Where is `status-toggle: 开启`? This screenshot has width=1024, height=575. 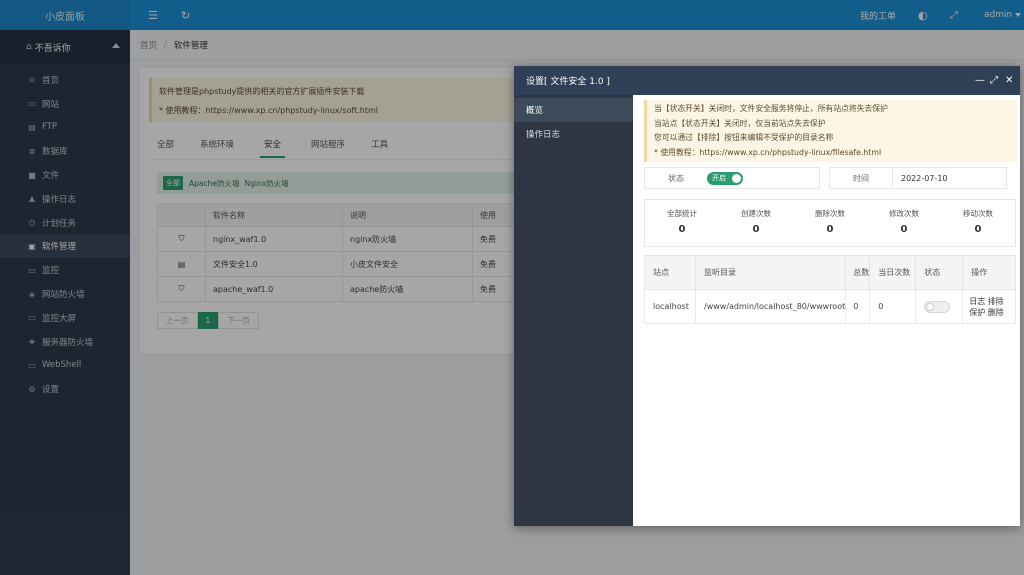 status-toggle: 开启 is located at coordinates (725, 178).